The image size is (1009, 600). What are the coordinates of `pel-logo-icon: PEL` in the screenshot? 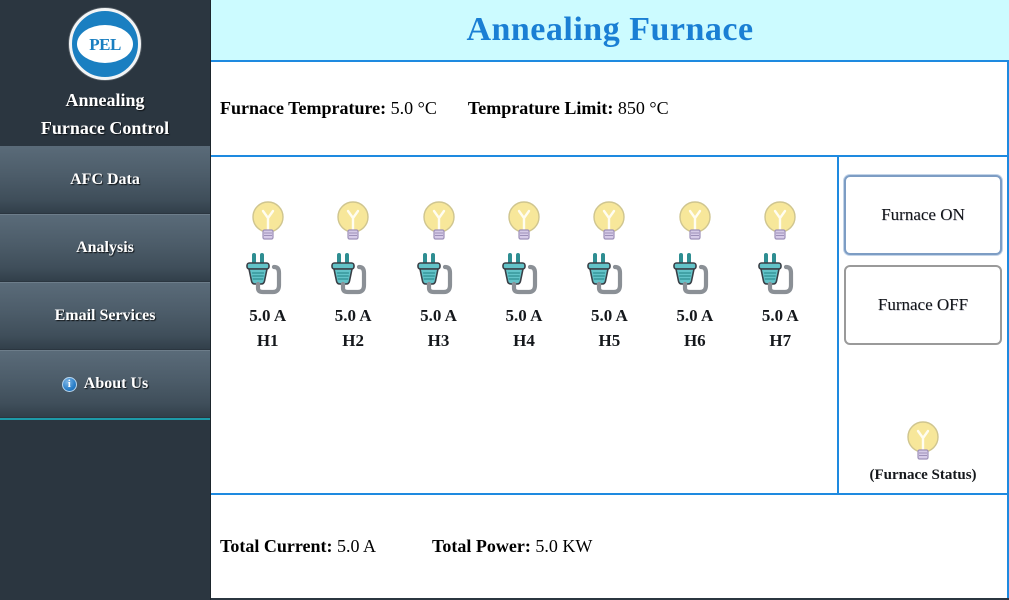 It's located at (105, 44).